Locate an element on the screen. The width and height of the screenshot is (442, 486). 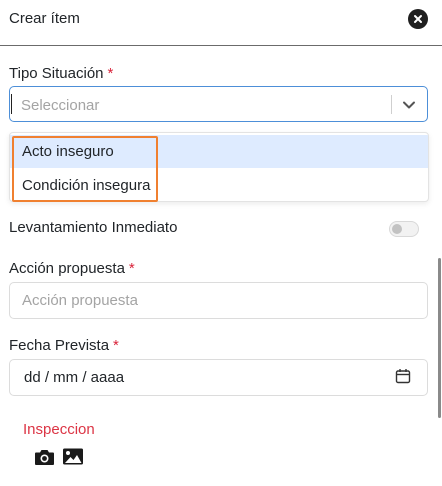
accion-propuesta-label: Acción propuesta * is located at coordinates (72, 268).